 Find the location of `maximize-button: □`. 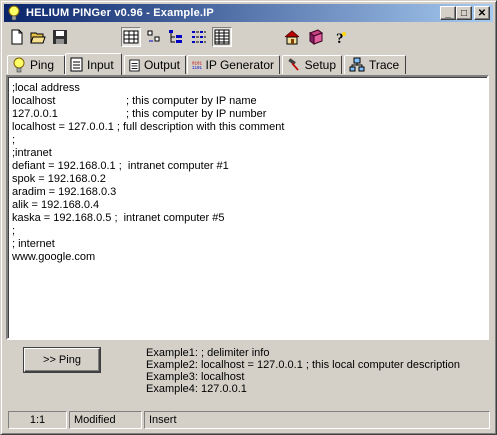

maximize-button: □ is located at coordinates (464, 13).